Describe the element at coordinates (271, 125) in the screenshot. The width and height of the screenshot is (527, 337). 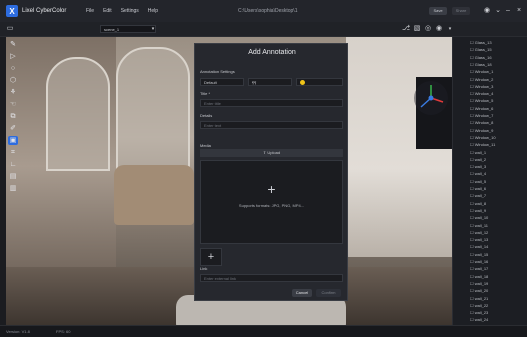
I see `details-input: Enter text` at that location.